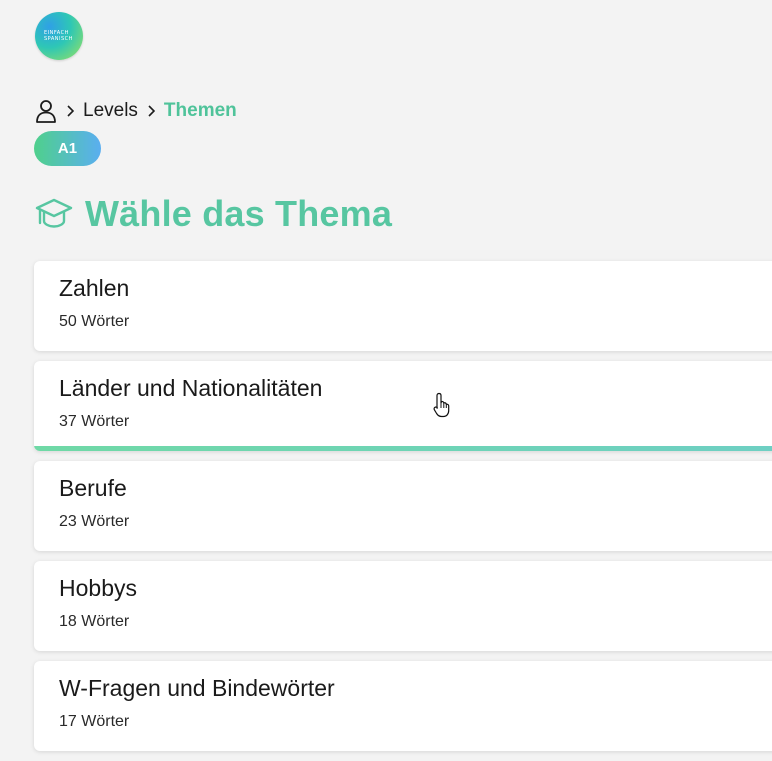  What do you see at coordinates (94, 321) in the screenshot?
I see `topic-word-count: 50 Wörter` at bounding box center [94, 321].